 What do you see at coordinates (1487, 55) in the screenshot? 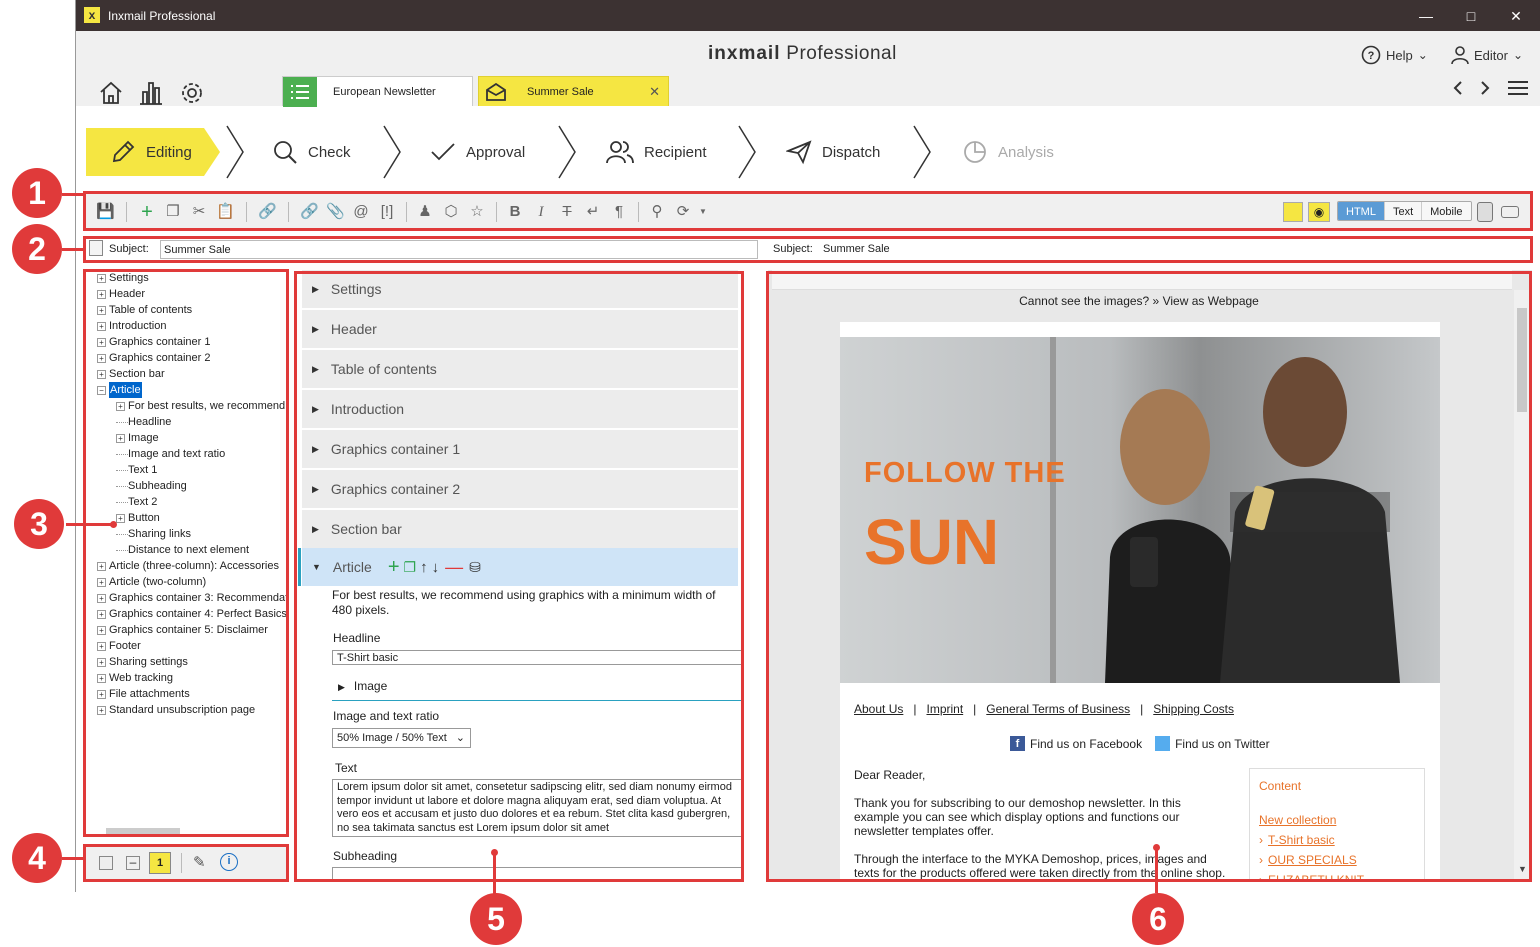
I see `user-menu: Editor ⌄` at bounding box center [1487, 55].